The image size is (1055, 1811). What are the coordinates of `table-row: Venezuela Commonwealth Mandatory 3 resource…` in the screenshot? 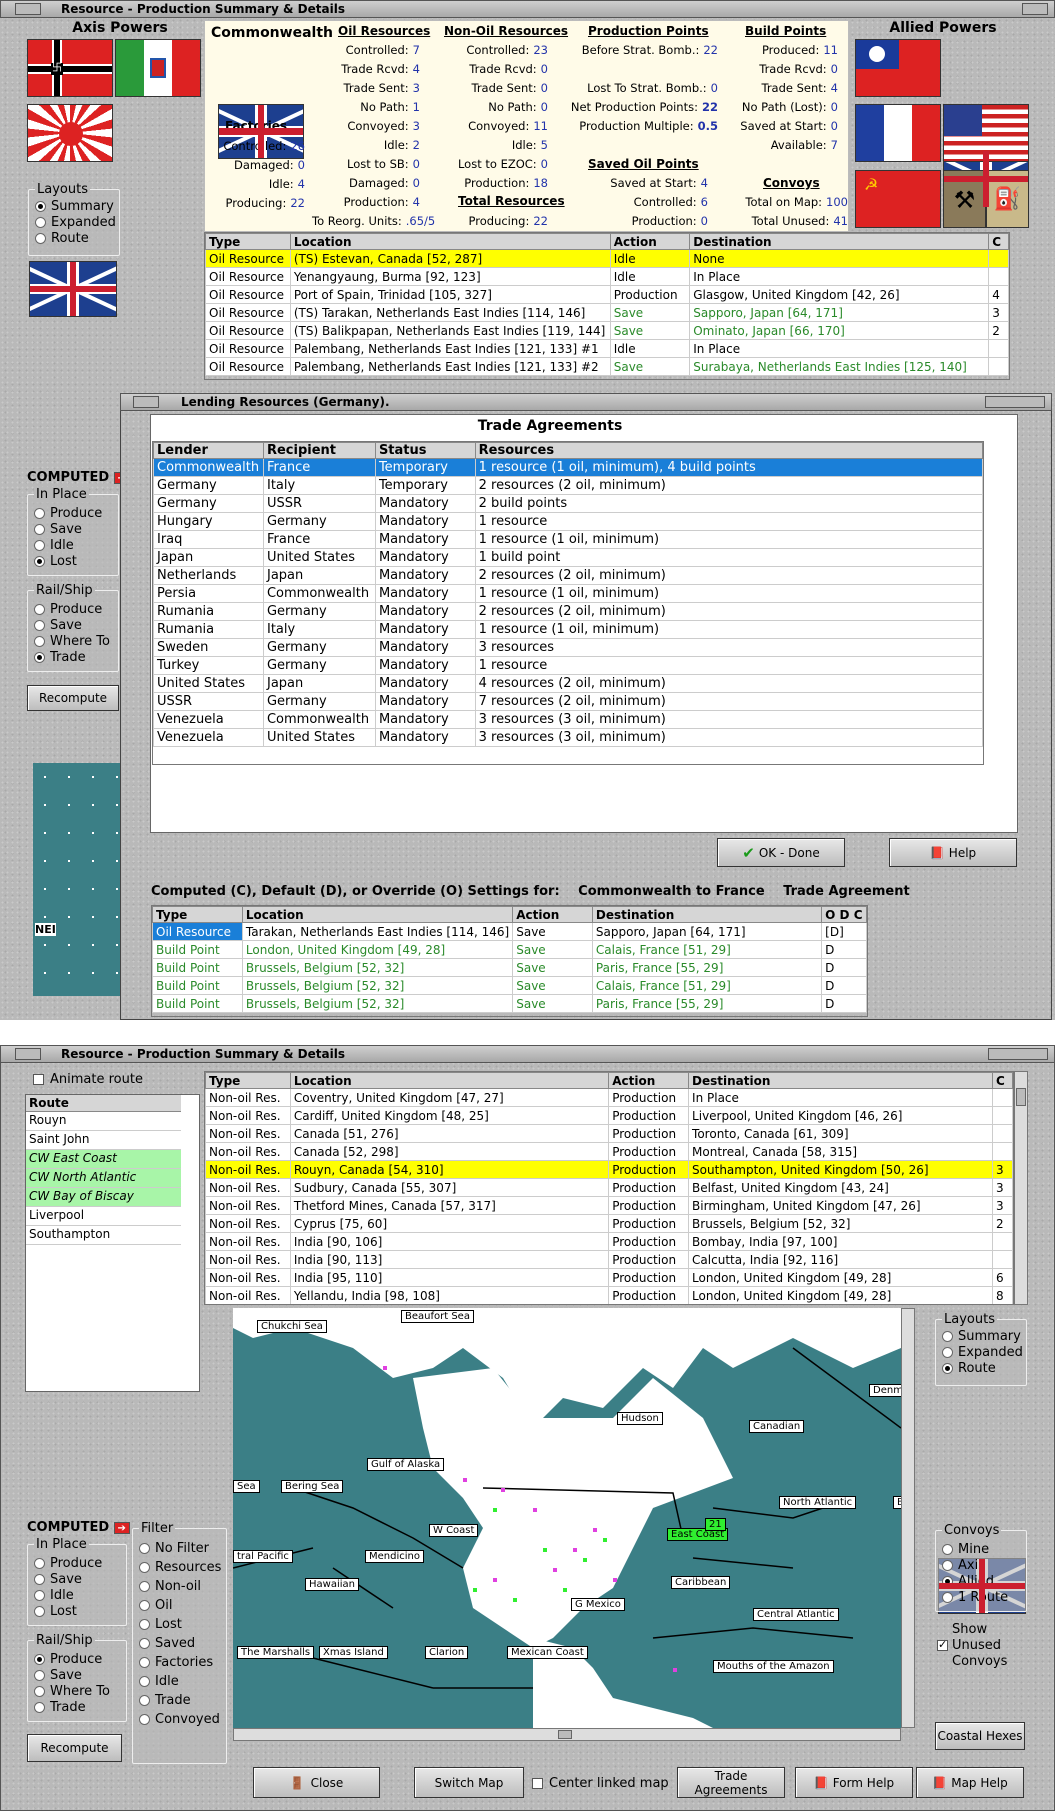 It's located at (568, 719).